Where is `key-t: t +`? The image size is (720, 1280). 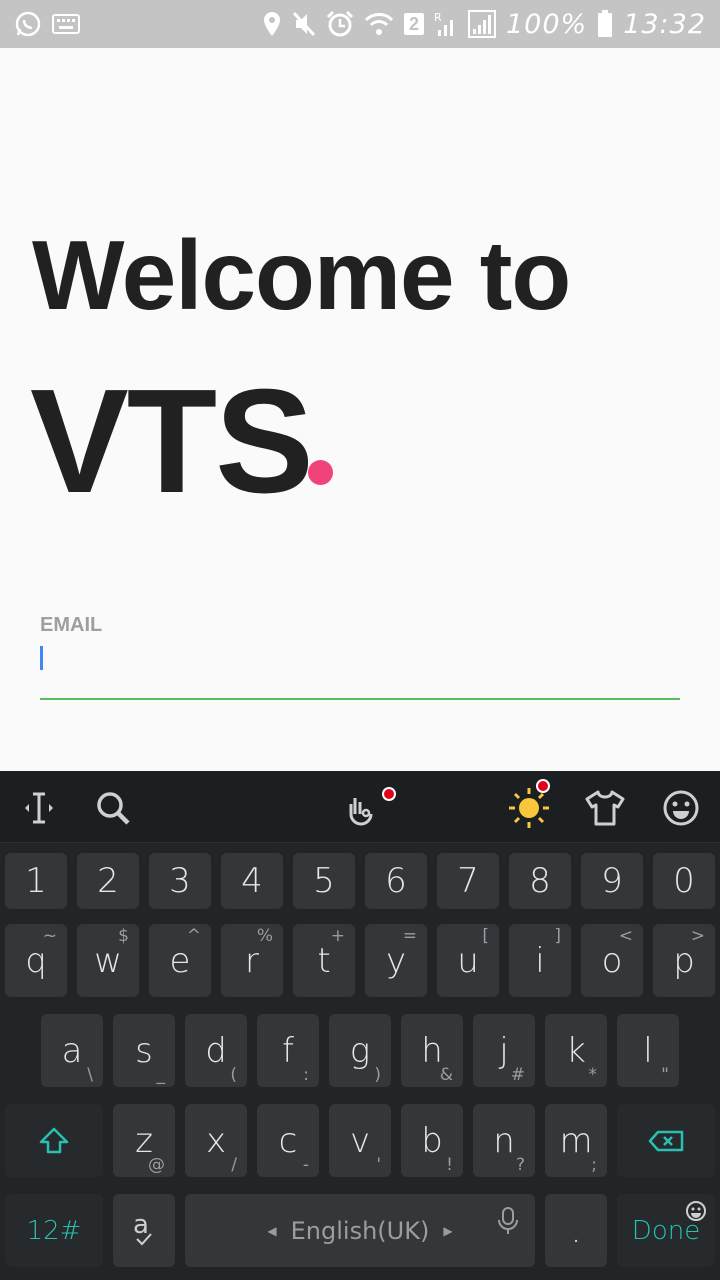 key-t: t + is located at coordinates (324, 960).